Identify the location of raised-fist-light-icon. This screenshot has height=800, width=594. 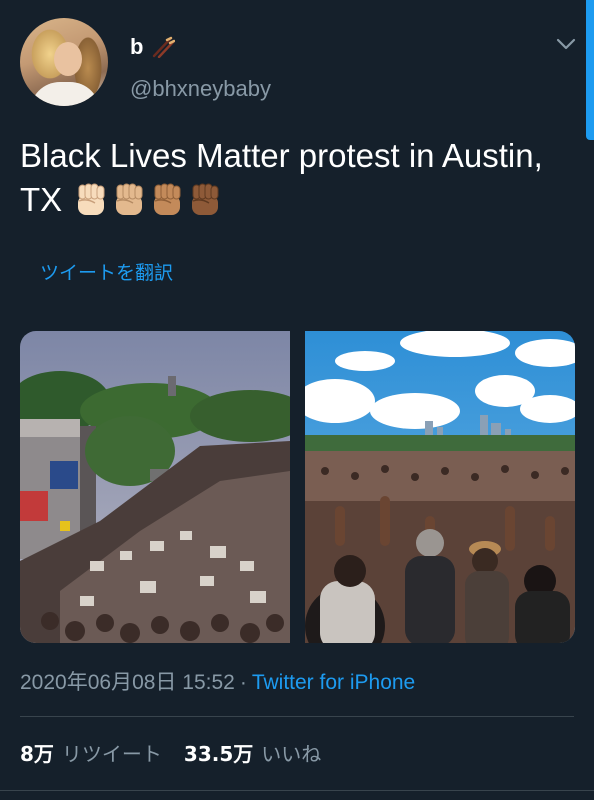
(91, 200).